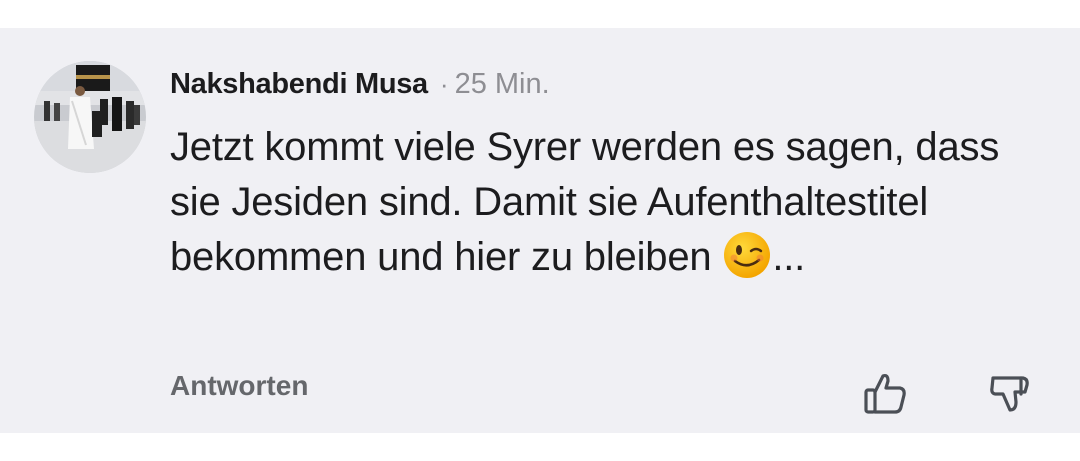  I want to click on previous-comment-edge, so click(540, 14).